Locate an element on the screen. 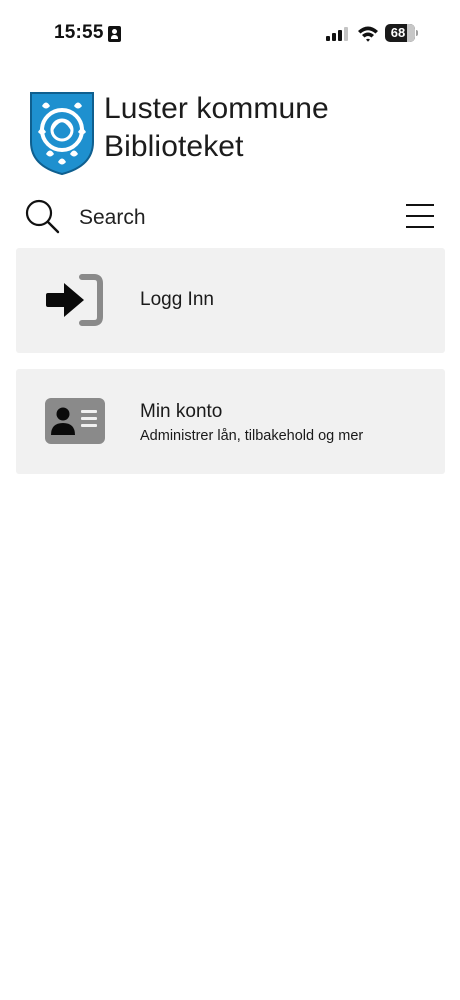  hamburger-menu-icon is located at coordinates (420, 216).